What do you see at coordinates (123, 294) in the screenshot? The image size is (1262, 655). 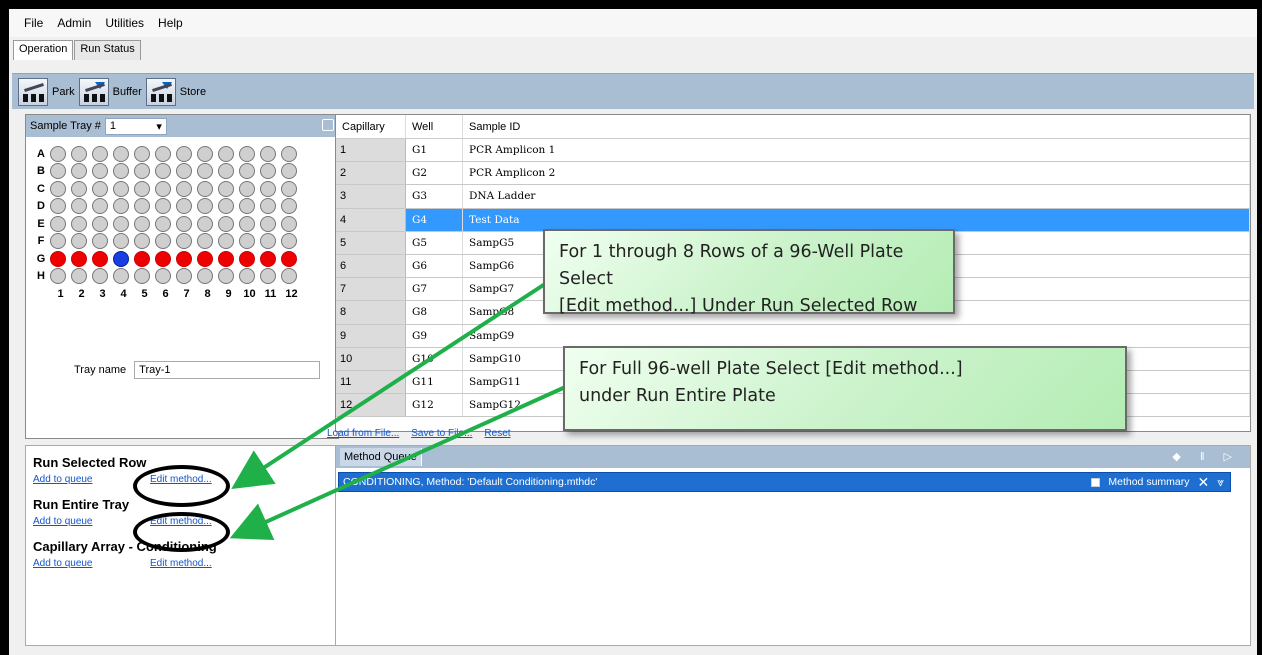 I see `column-label: 4` at bounding box center [123, 294].